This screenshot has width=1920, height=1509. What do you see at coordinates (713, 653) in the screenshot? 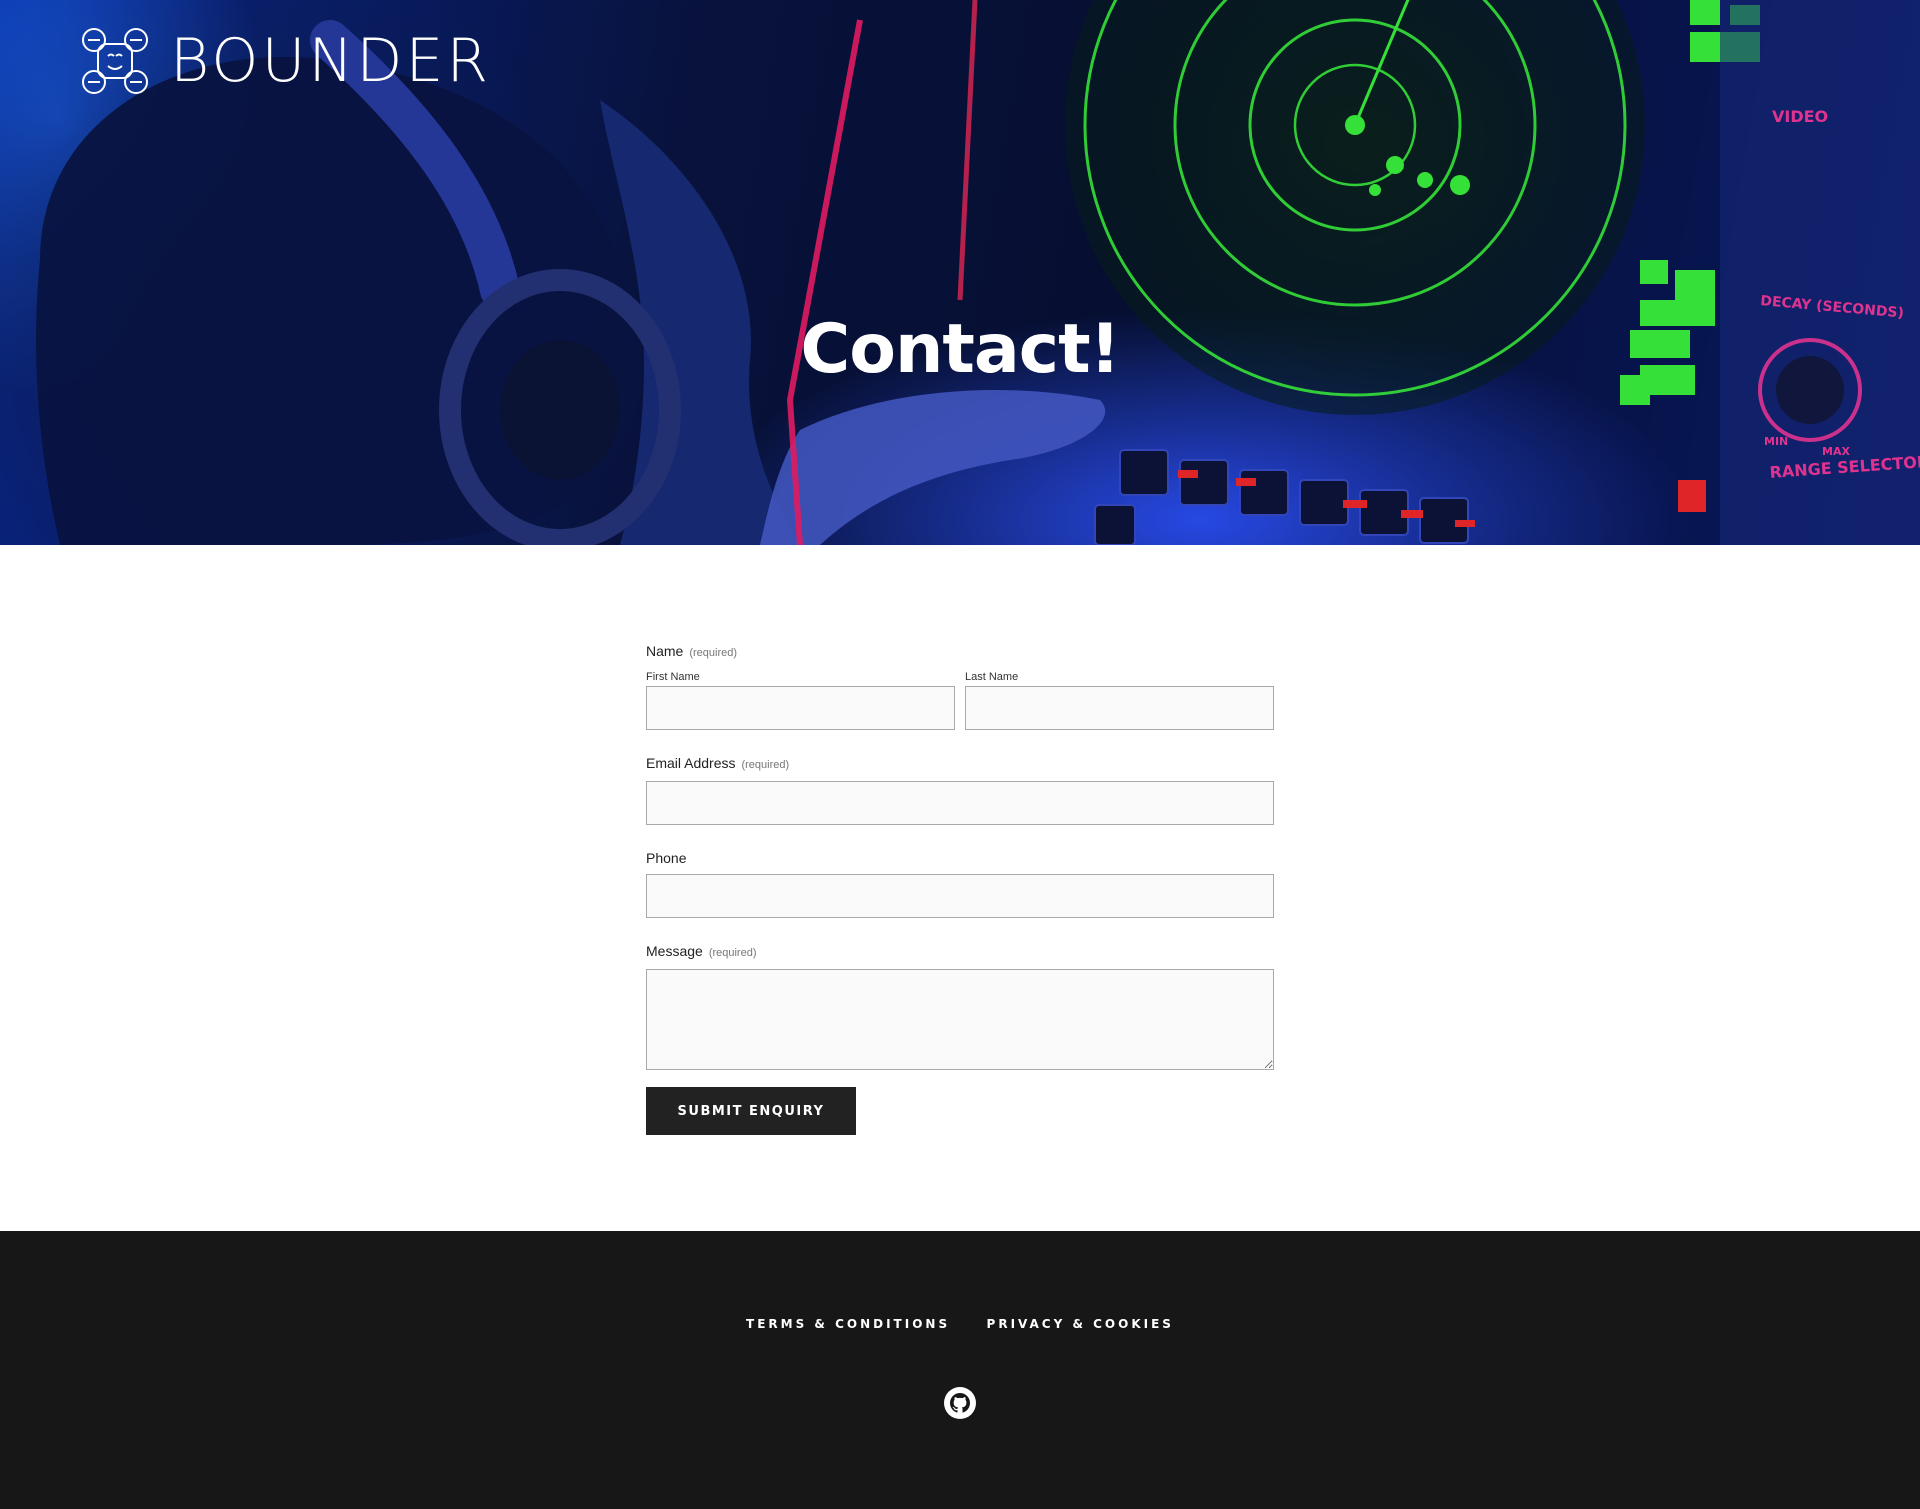
I see `name-required-hint: (required)` at bounding box center [713, 653].